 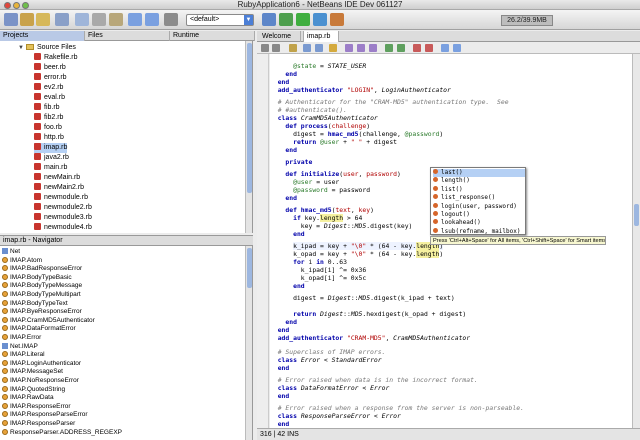 What do you see at coordinates (116, 19) in the screenshot?
I see `paste-icon` at bounding box center [116, 19].